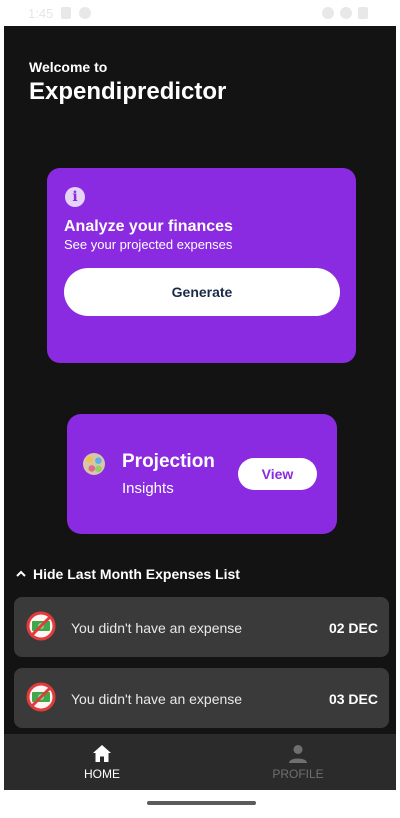  I want to click on app-title: Expendipredictor, so click(128, 91).